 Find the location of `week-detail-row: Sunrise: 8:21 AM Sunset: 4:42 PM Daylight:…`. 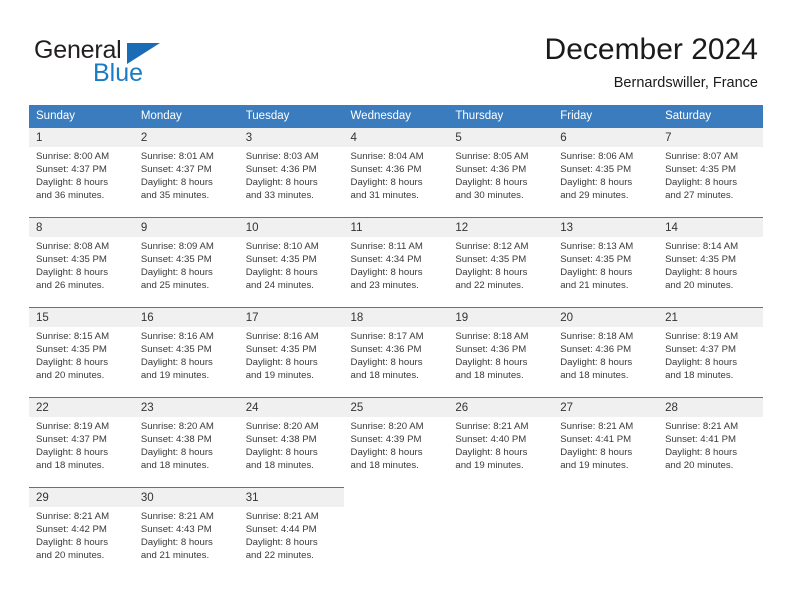

week-detail-row: Sunrise: 8:21 AM Sunset: 4:42 PM Daylight:… is located at coordinates (396, 536).